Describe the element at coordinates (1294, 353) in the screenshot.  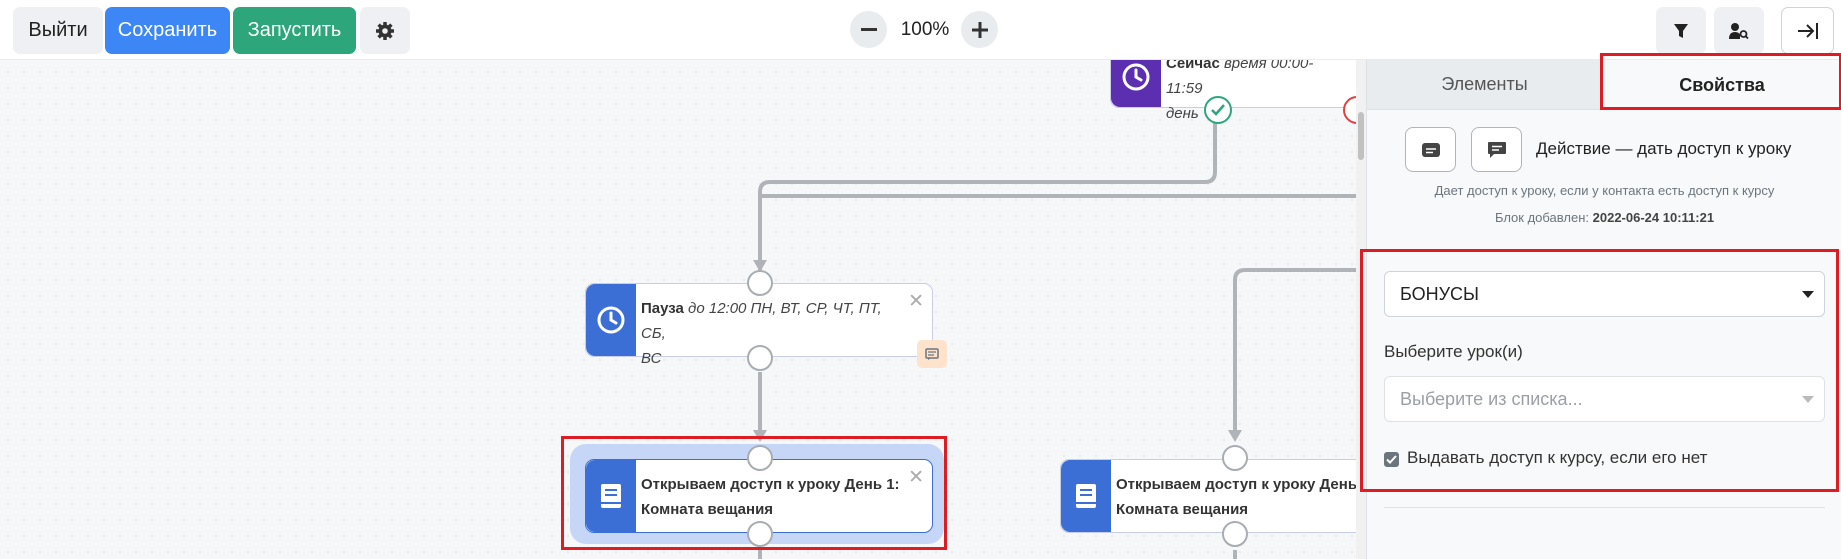
I see `connector-branch-to-lesson2` at that location.